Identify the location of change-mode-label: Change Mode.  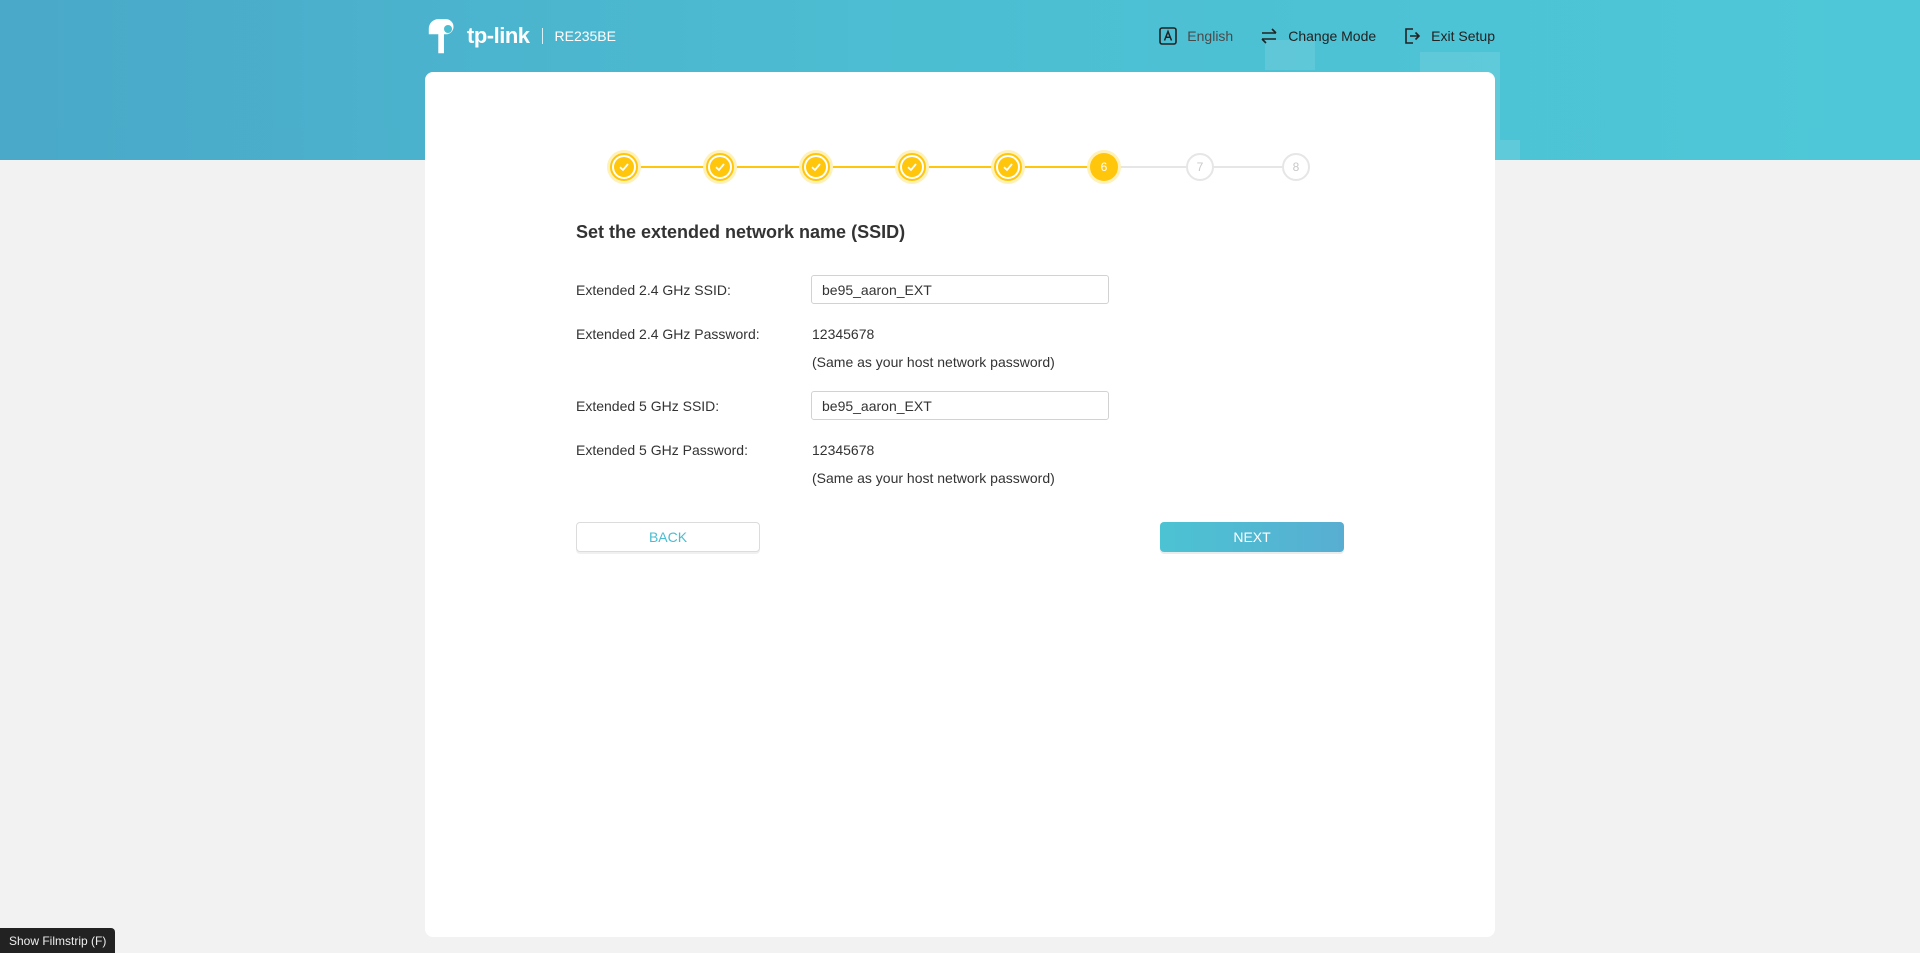
(1332, 36).